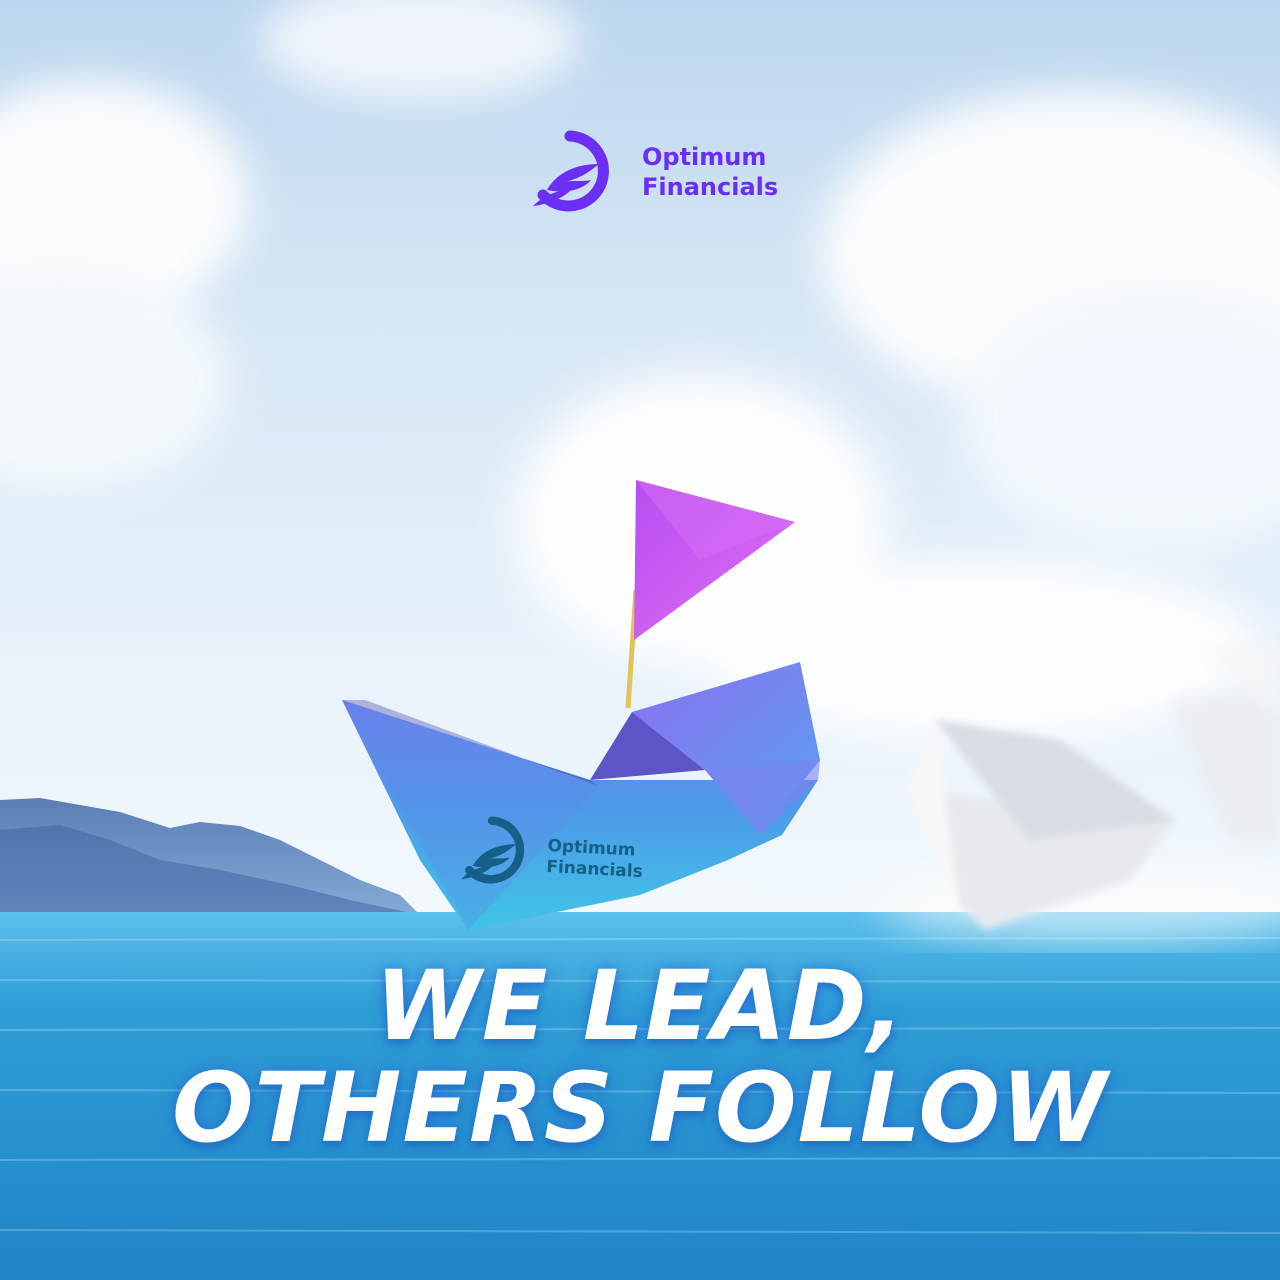 The image size is (1280, 1280). What do you see at coordinates (704, 157) in the screenshot?
I see `brand-name-line1: Optimum` at bounding box center [704, 157].